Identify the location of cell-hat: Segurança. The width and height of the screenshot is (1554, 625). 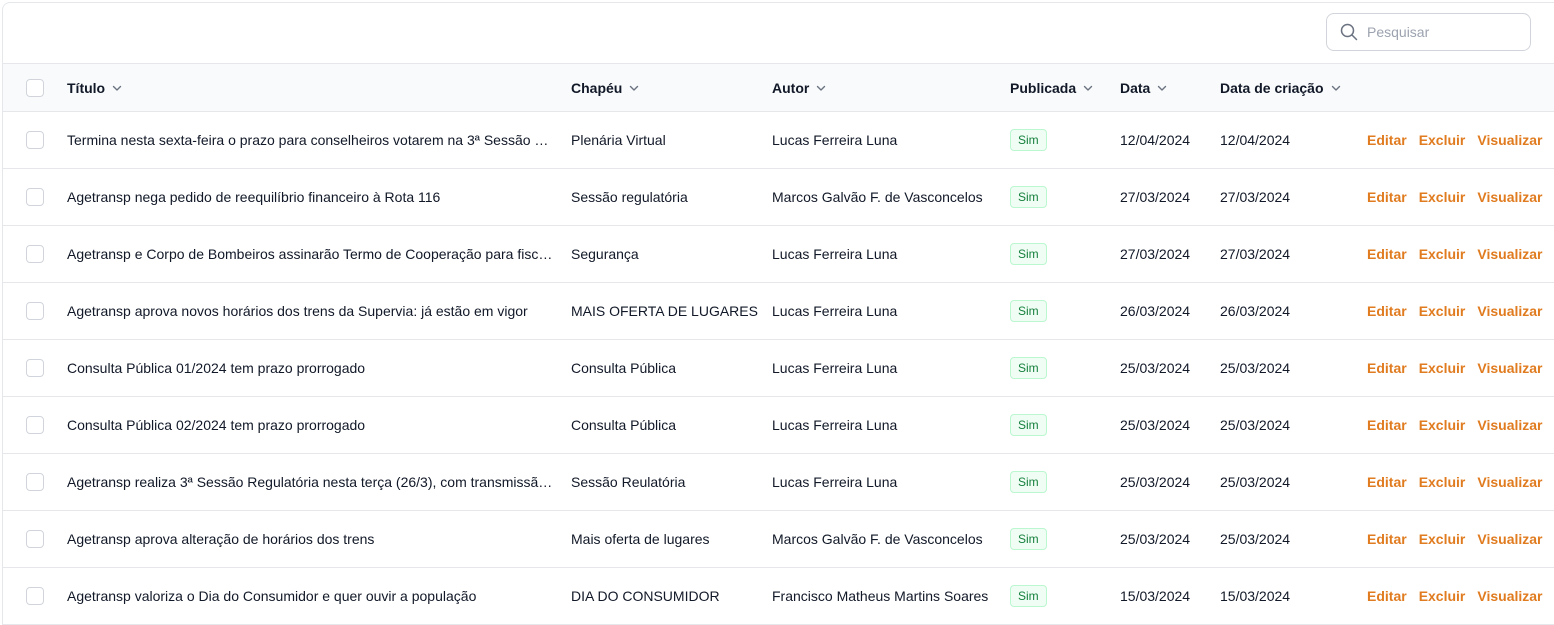
(605, 254).